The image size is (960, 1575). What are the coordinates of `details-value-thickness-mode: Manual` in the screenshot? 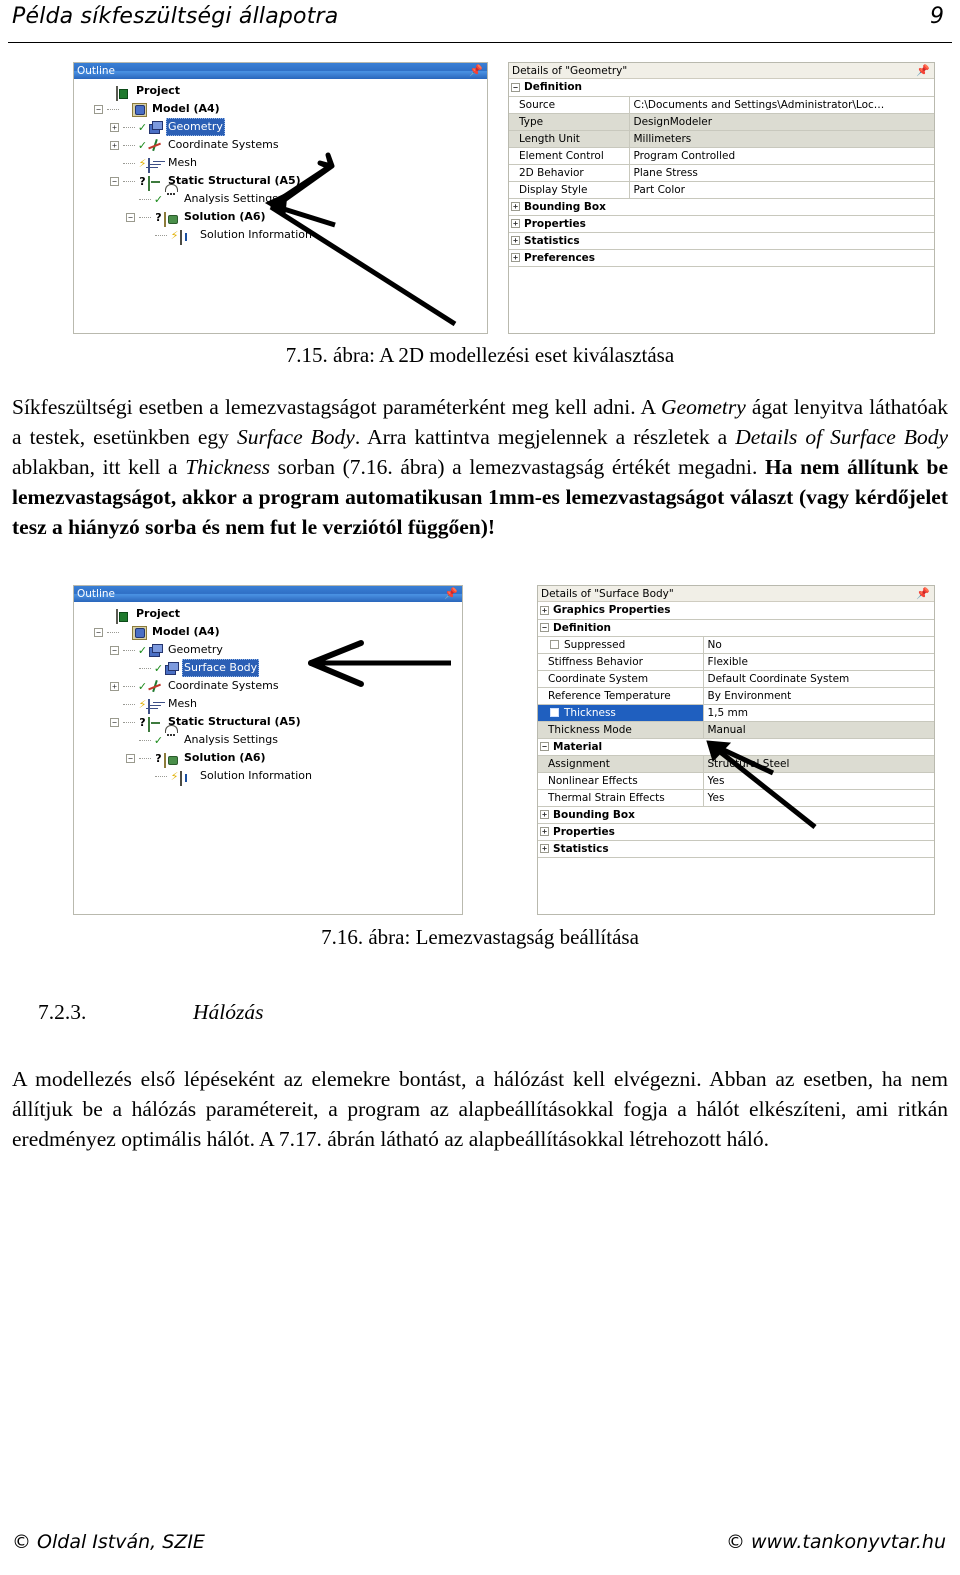 It's located at (818, 730).